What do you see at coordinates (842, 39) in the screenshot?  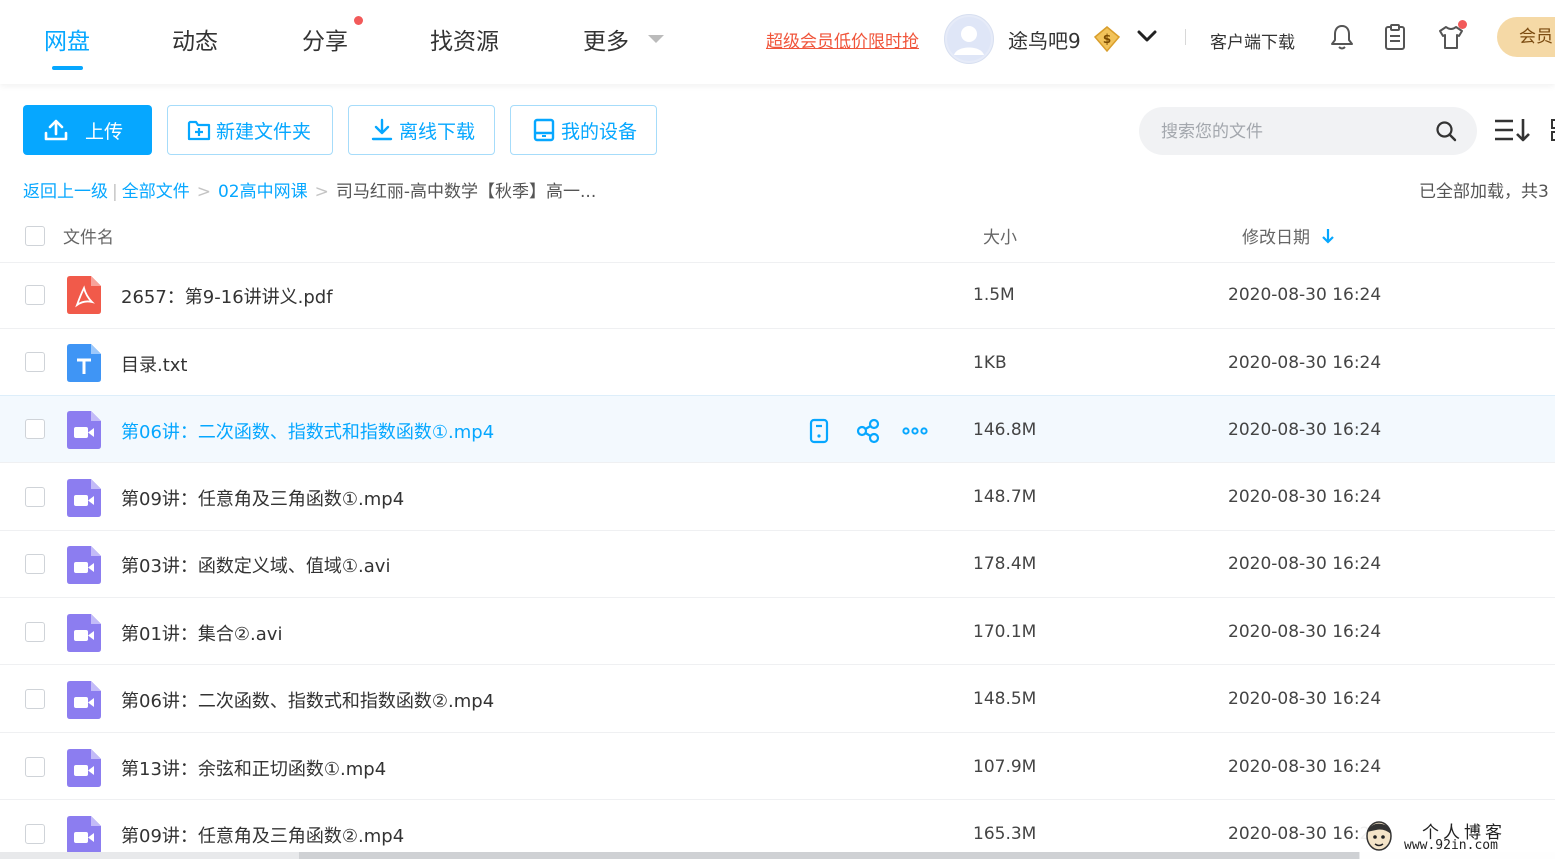 I see `vip-promo-link: 超级会员低价限时抢` at bounding box center [842, 39].